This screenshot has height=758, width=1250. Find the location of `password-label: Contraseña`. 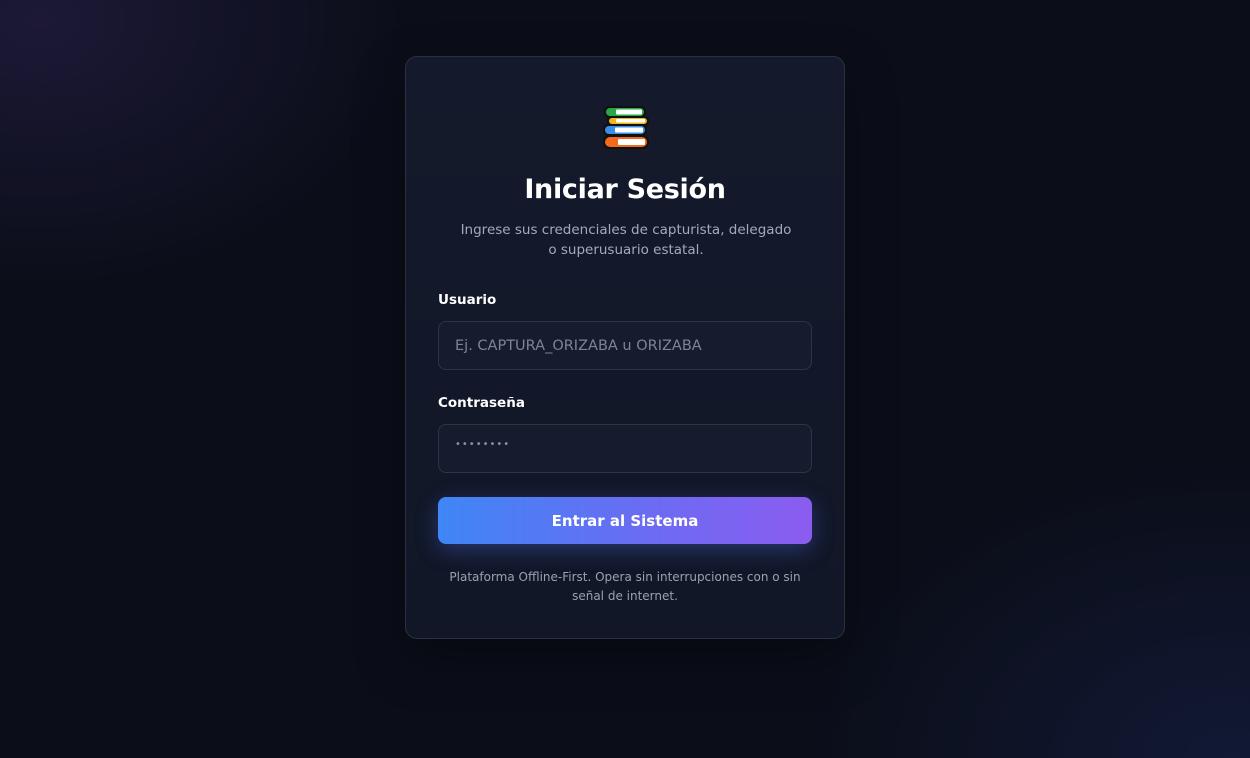

password-label: Contraseña is located at coordinates (481, 403).